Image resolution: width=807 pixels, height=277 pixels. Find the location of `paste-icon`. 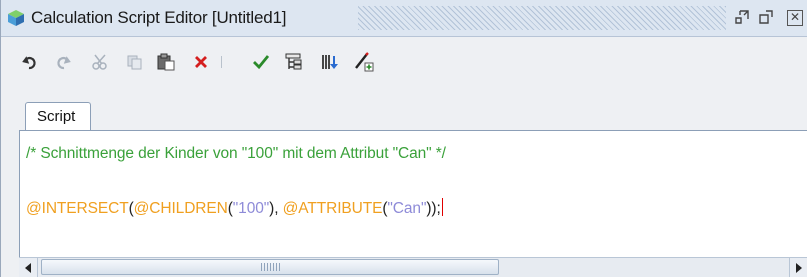

paste-icon is located at coordinates (166, 62).